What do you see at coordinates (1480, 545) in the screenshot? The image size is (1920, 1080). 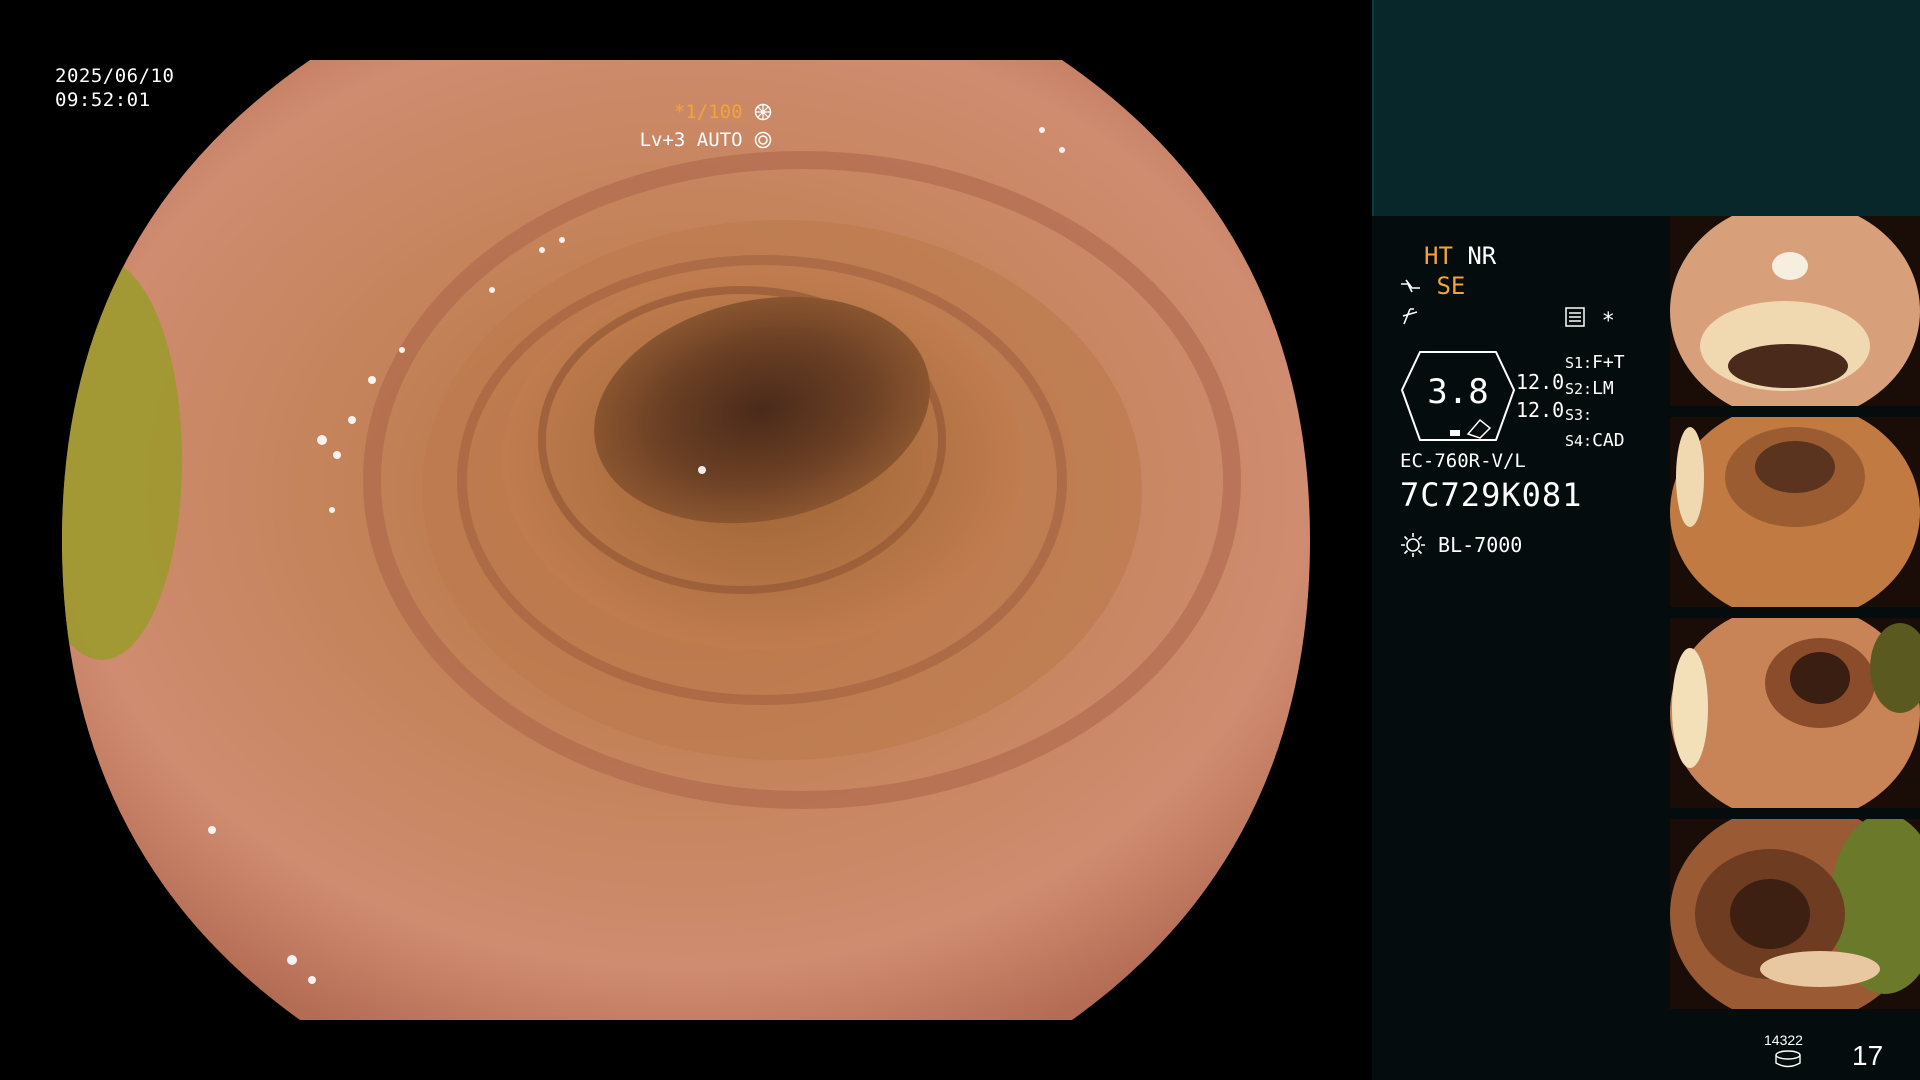 I see `light-source-model: BL-7000` at bounding box center [1480, 545].